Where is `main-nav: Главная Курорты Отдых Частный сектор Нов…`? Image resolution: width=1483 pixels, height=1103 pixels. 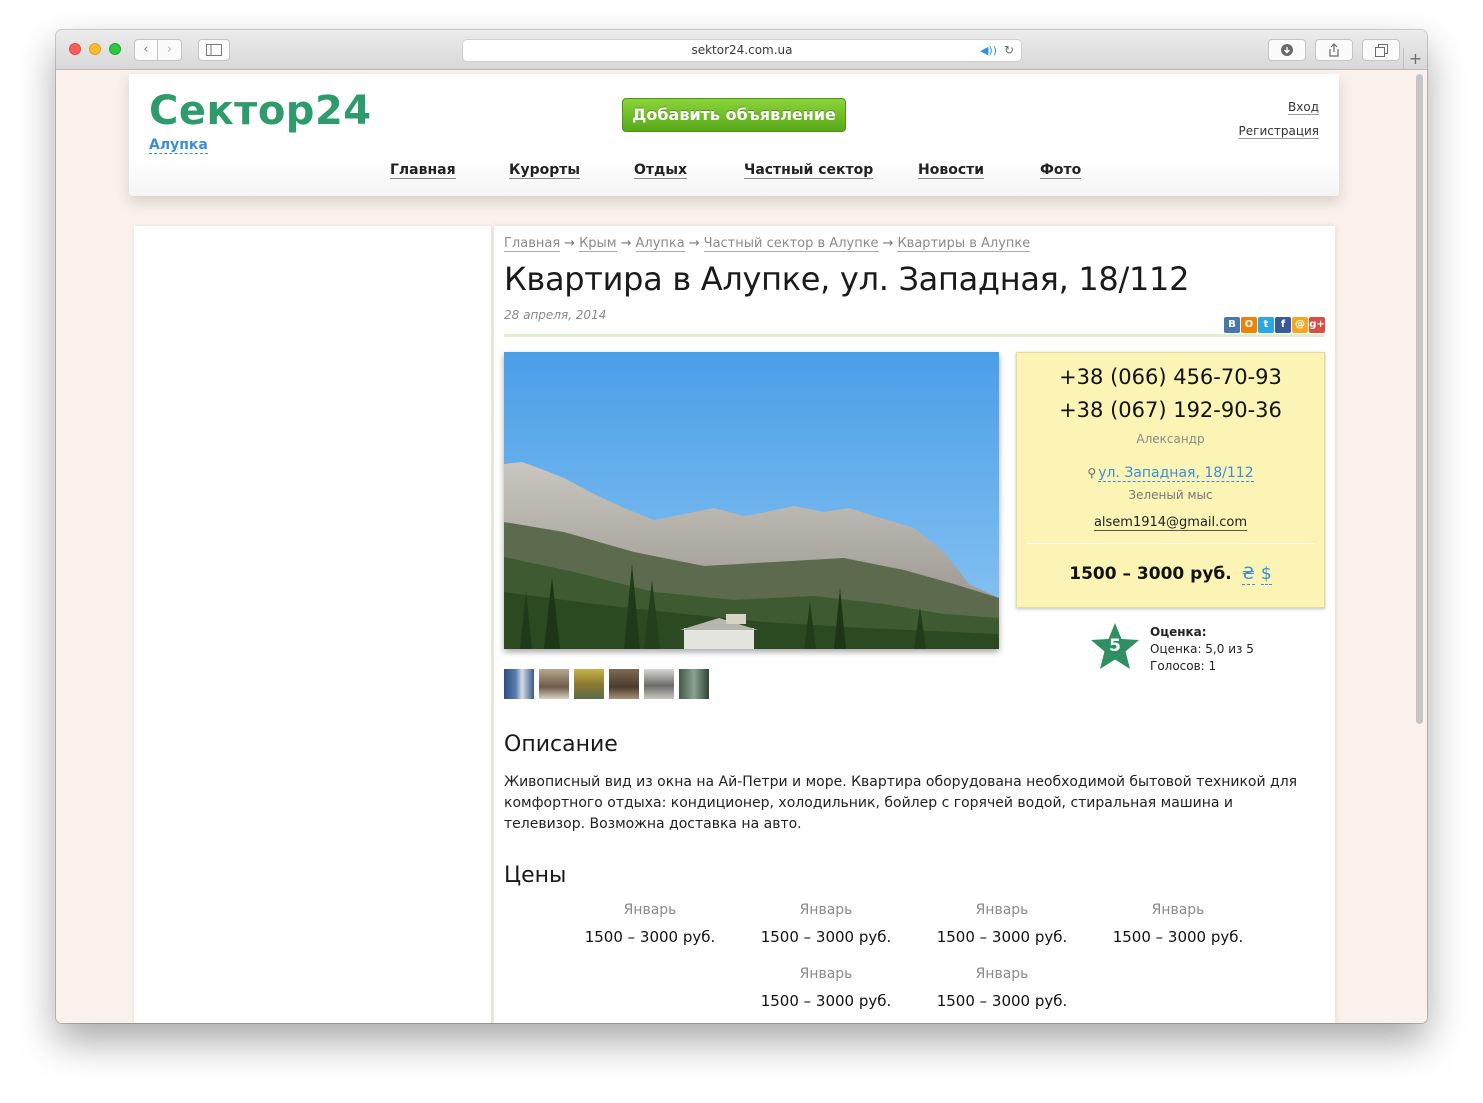 main-nav: Главная Курорты Отдых Частный сектор Нов… is located at coordinates (734, 174).